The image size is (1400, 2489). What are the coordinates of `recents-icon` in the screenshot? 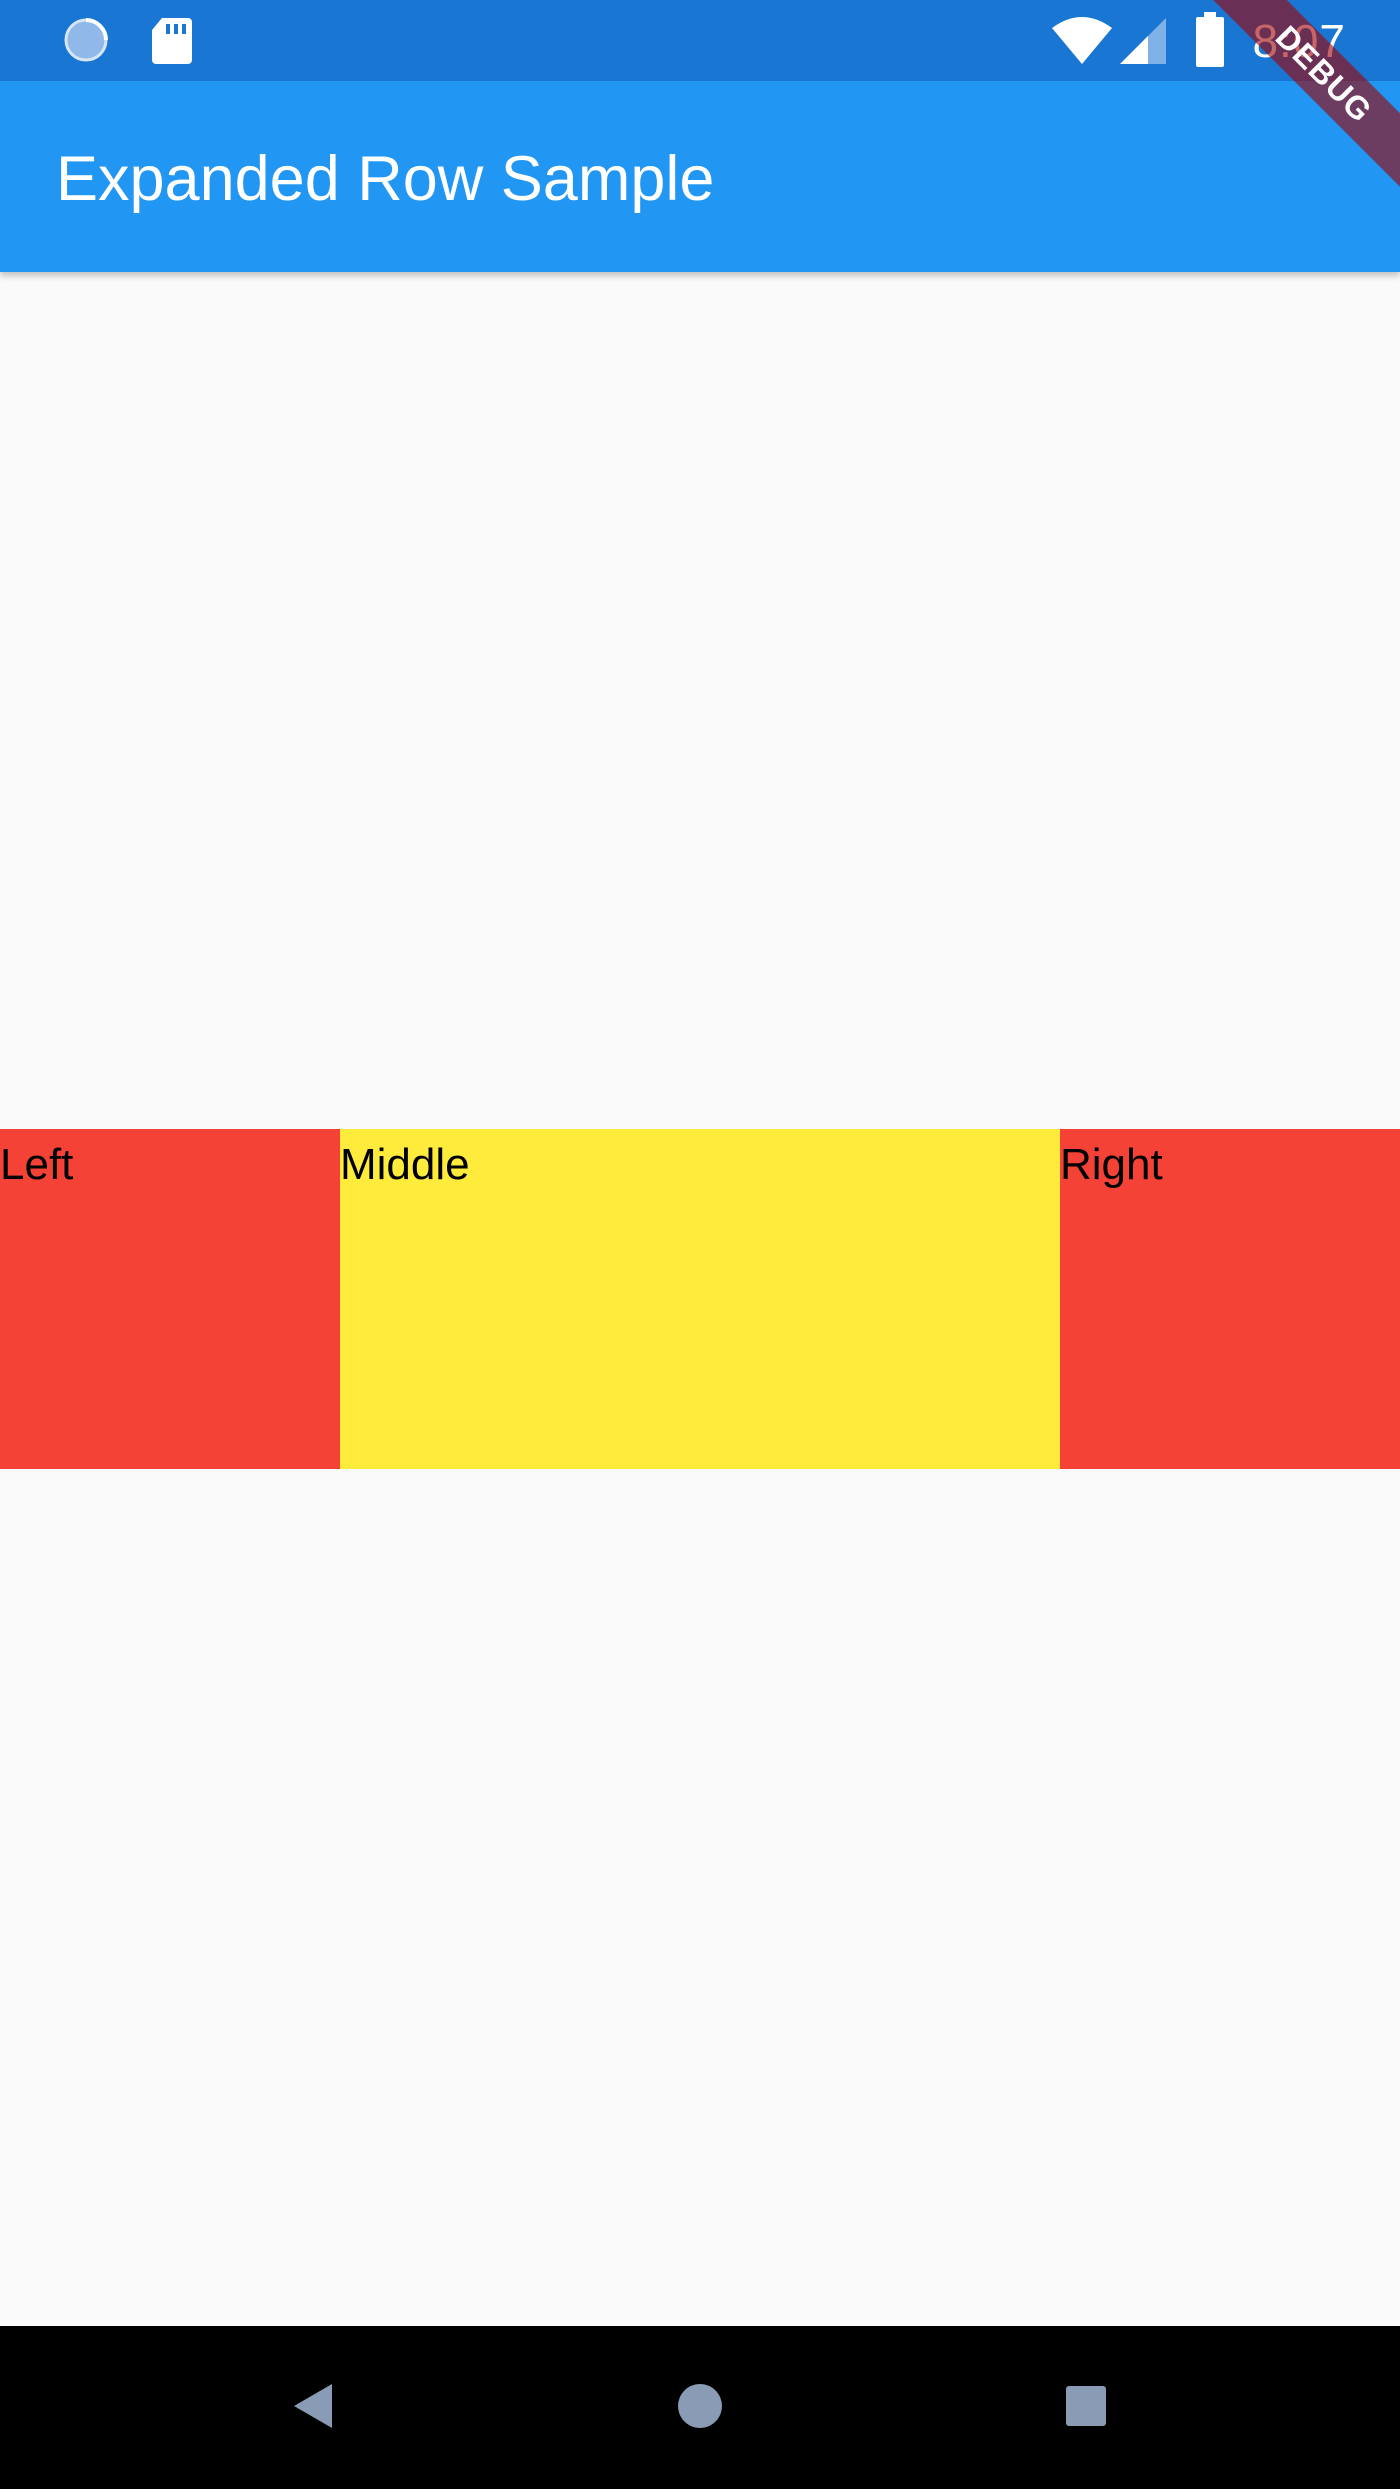 It's located at (1086, 2408).